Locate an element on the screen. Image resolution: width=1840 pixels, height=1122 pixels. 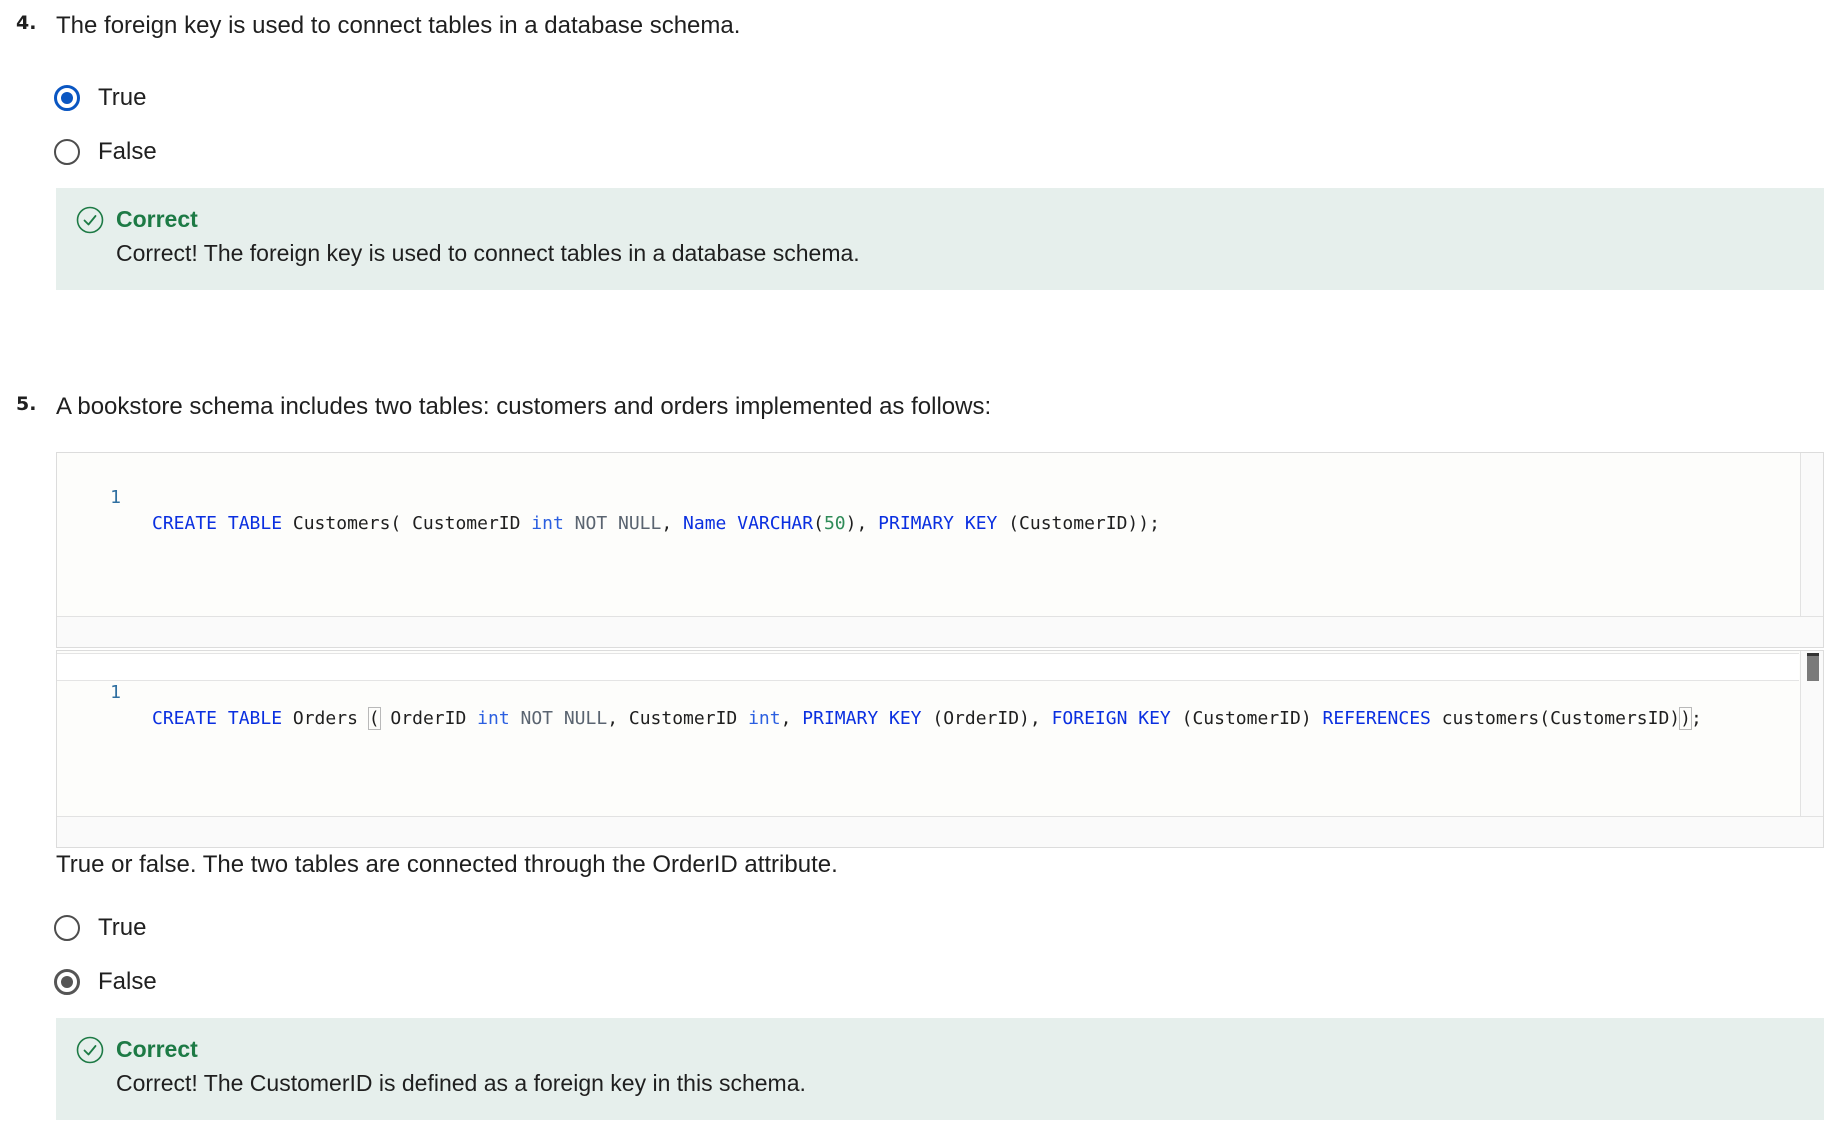
code-token: customers(CustomersID) is located at coordinates (1555, 718).